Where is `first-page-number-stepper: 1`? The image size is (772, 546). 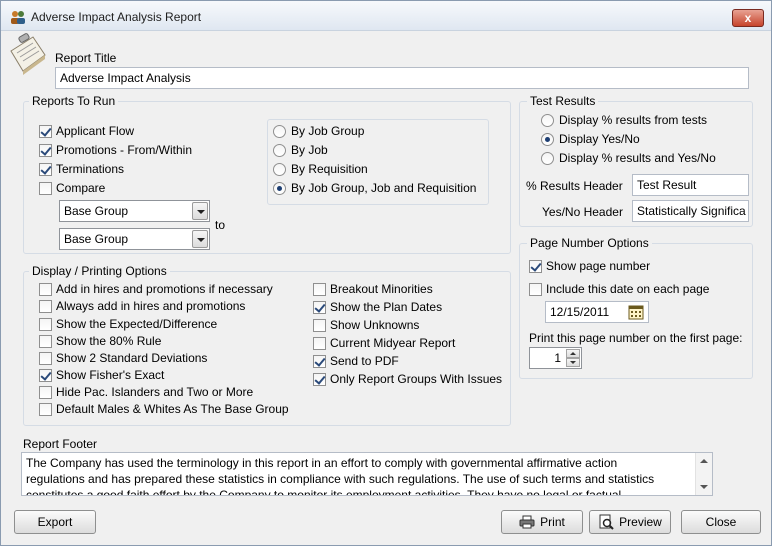
first-page-number-stepper: 1 is located at coordinates (555, 358).